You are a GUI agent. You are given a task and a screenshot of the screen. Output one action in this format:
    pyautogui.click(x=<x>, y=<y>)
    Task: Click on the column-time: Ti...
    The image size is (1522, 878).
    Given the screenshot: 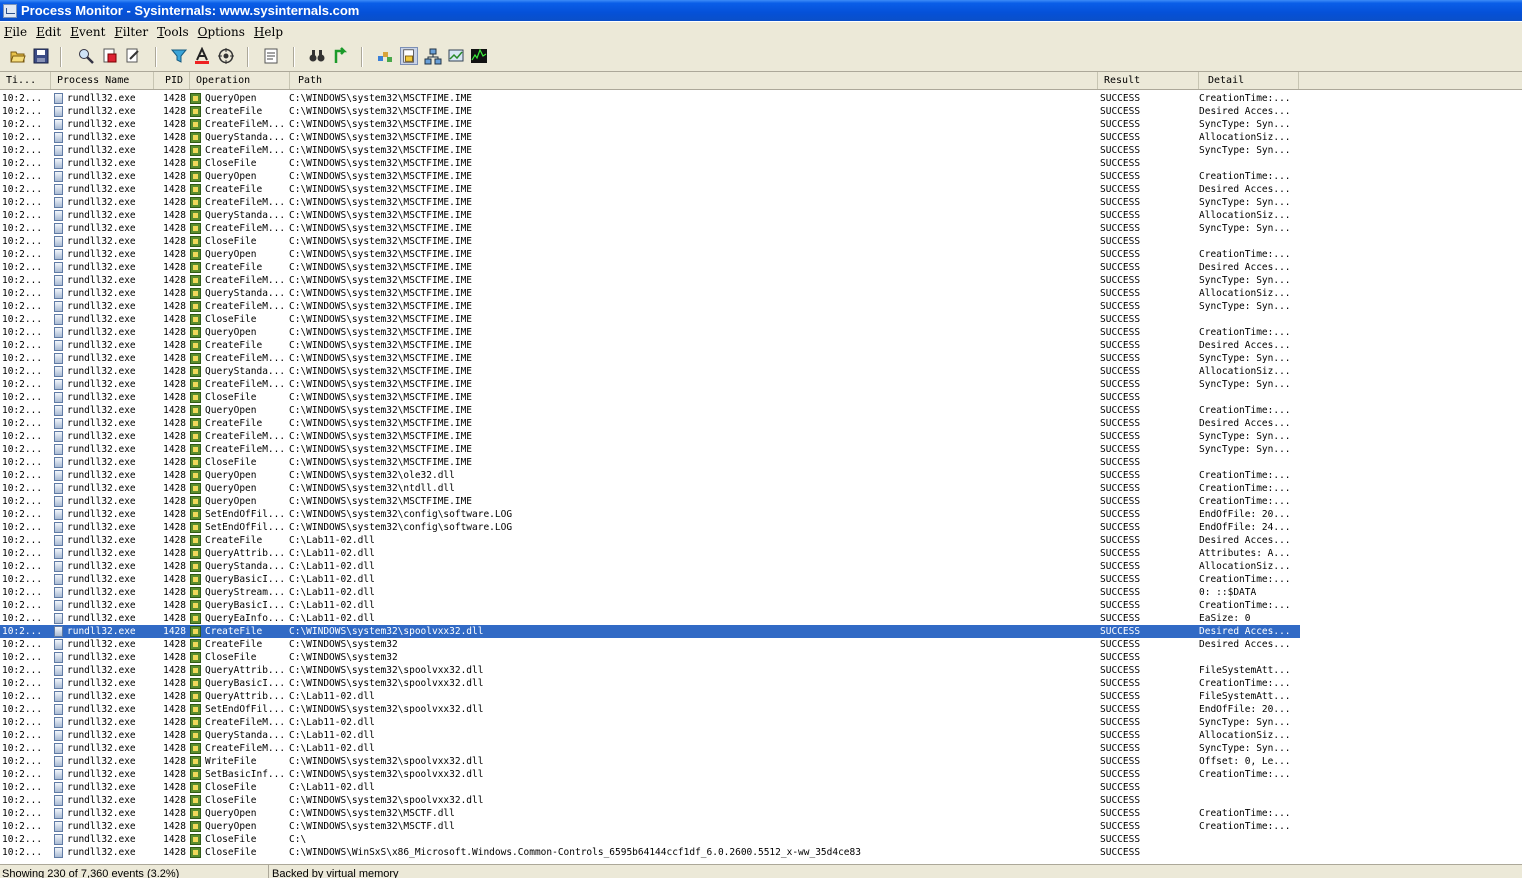 What is the action you would take?
    pyautogui.click(x=25, y=80)
    